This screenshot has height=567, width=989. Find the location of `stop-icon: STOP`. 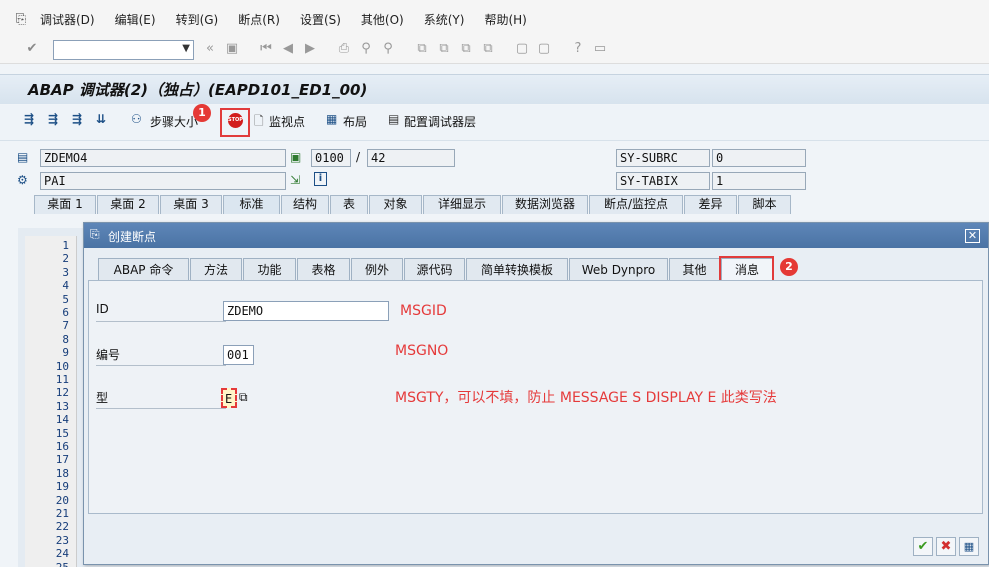

stop-icon: STOP is located at coordinates (235, 120).